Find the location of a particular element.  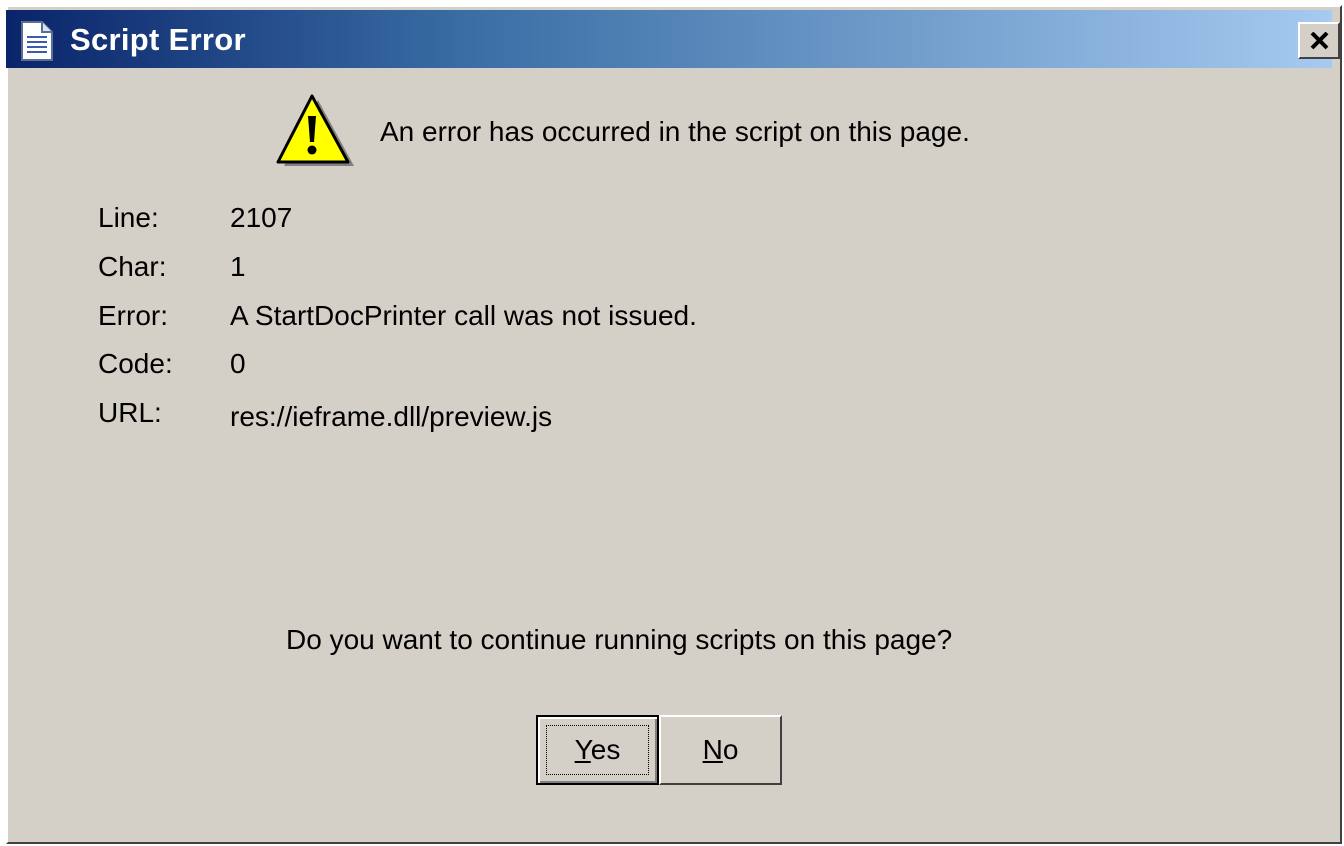

title-bar: Script Error is located at coordinates (673, 39).